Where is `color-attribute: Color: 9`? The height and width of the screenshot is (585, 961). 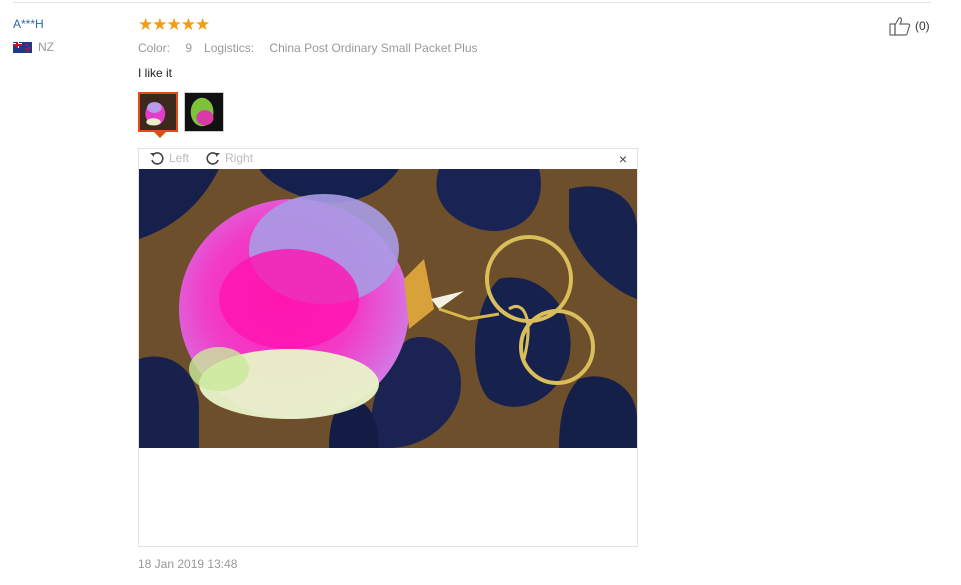
color-attribute: Color: 9 is located at coordinates (165, 48).